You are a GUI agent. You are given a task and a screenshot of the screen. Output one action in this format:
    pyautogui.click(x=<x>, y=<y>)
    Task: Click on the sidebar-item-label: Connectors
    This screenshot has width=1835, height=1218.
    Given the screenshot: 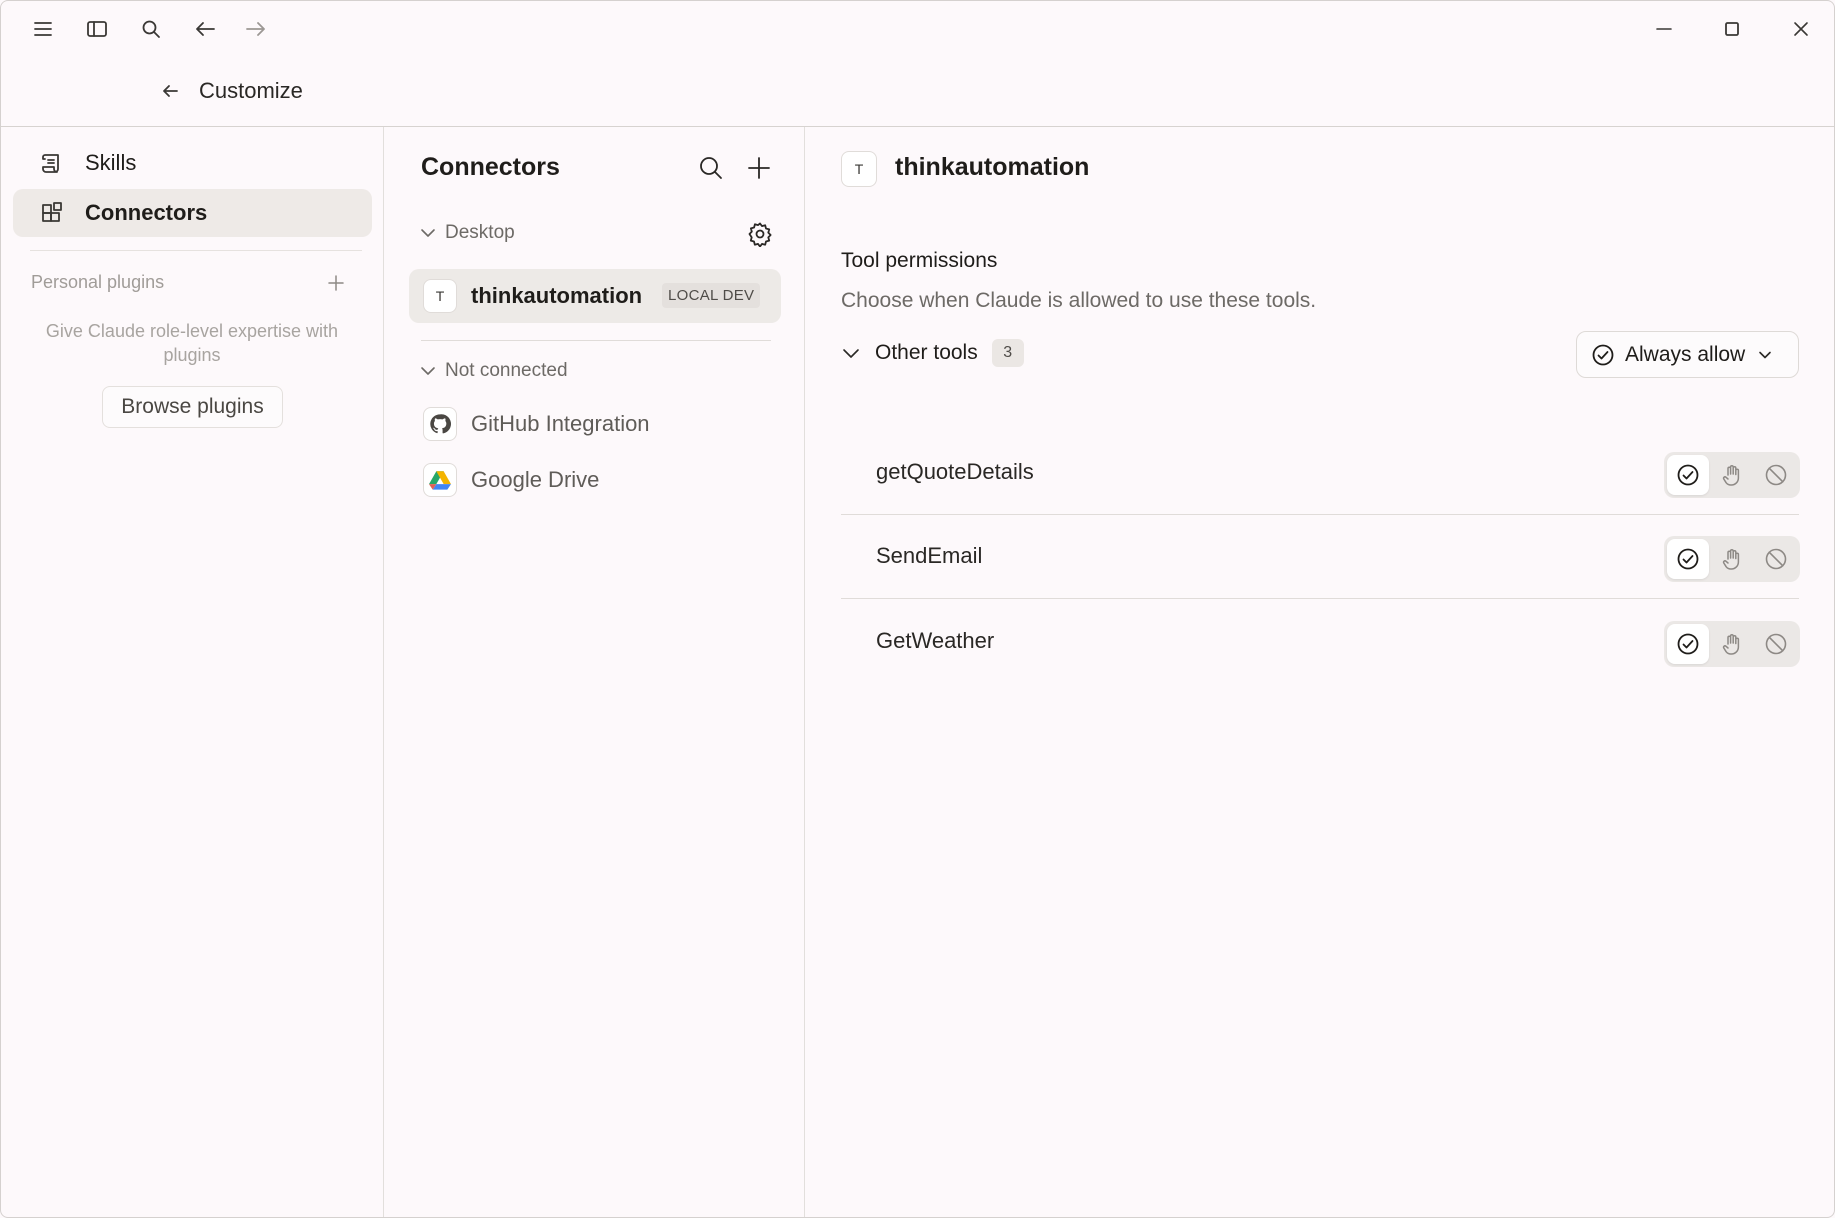 What is the action you would take?
    pyautogui.click(x=146, y=212)
    